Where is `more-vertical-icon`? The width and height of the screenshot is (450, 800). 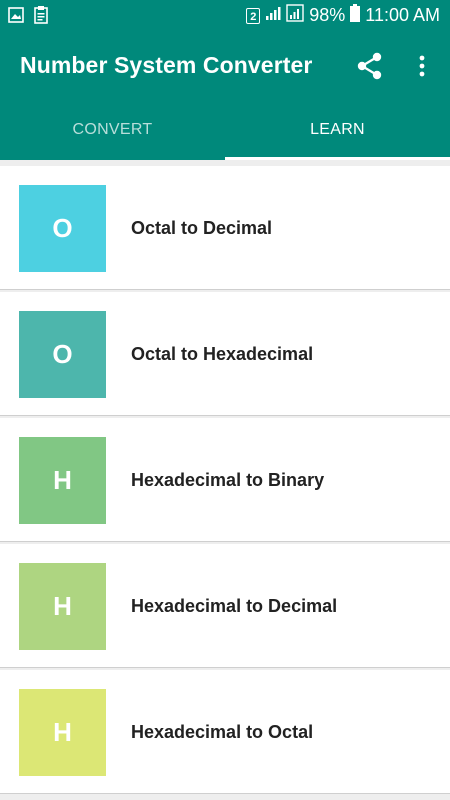
more-vertical-icon is located at coordinates (422, 66).